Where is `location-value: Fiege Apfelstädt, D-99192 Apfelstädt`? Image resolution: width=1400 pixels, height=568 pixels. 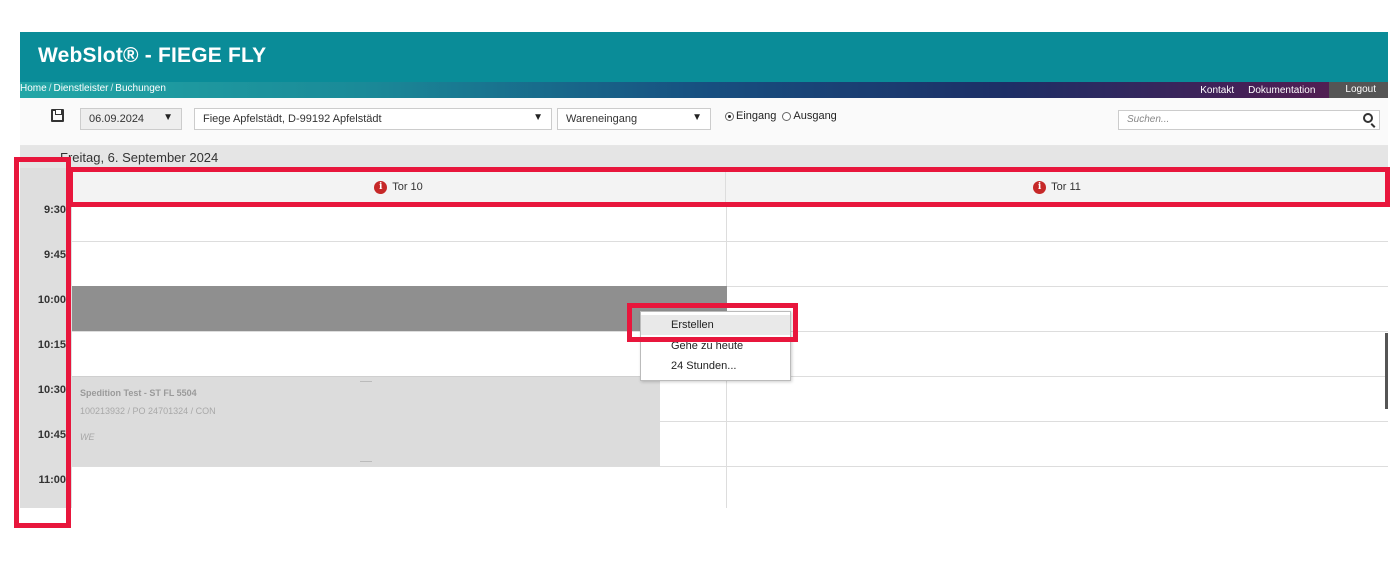
location-value: Fiege Apfelstädt, D-99192 Apfelstädt is located at coordinates (292, 119).